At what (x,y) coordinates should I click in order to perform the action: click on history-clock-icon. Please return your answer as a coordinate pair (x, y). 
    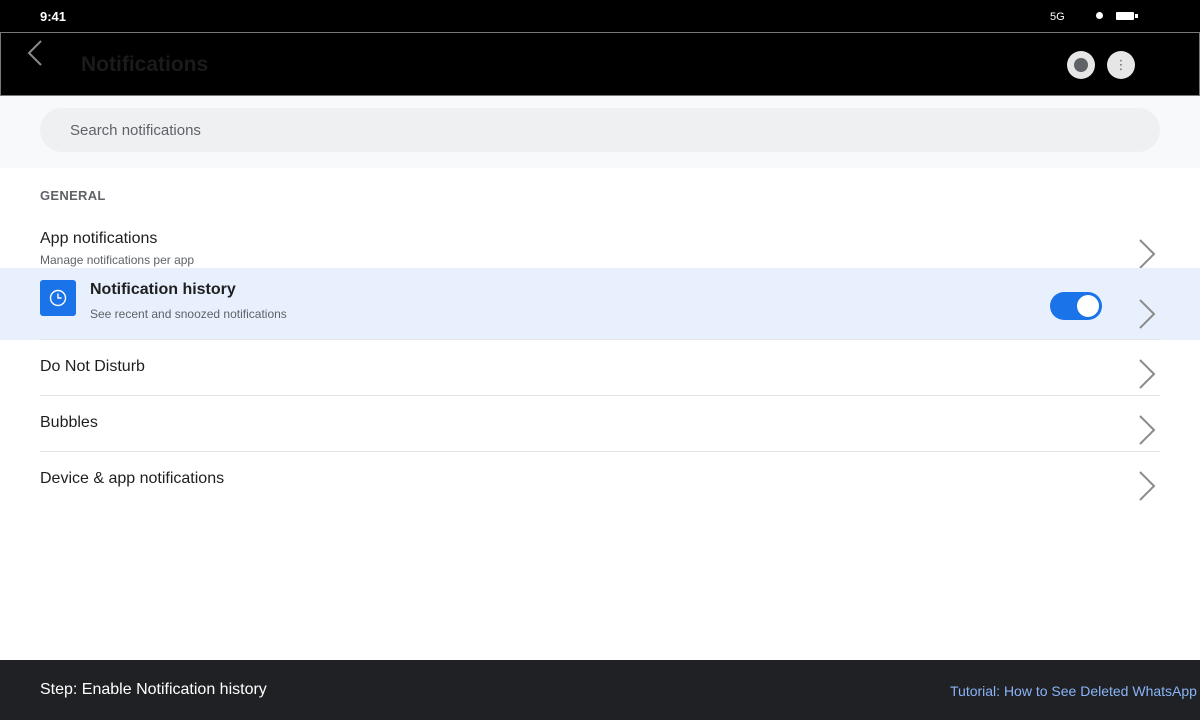
    Looking at the image, I should click on (58, 298).